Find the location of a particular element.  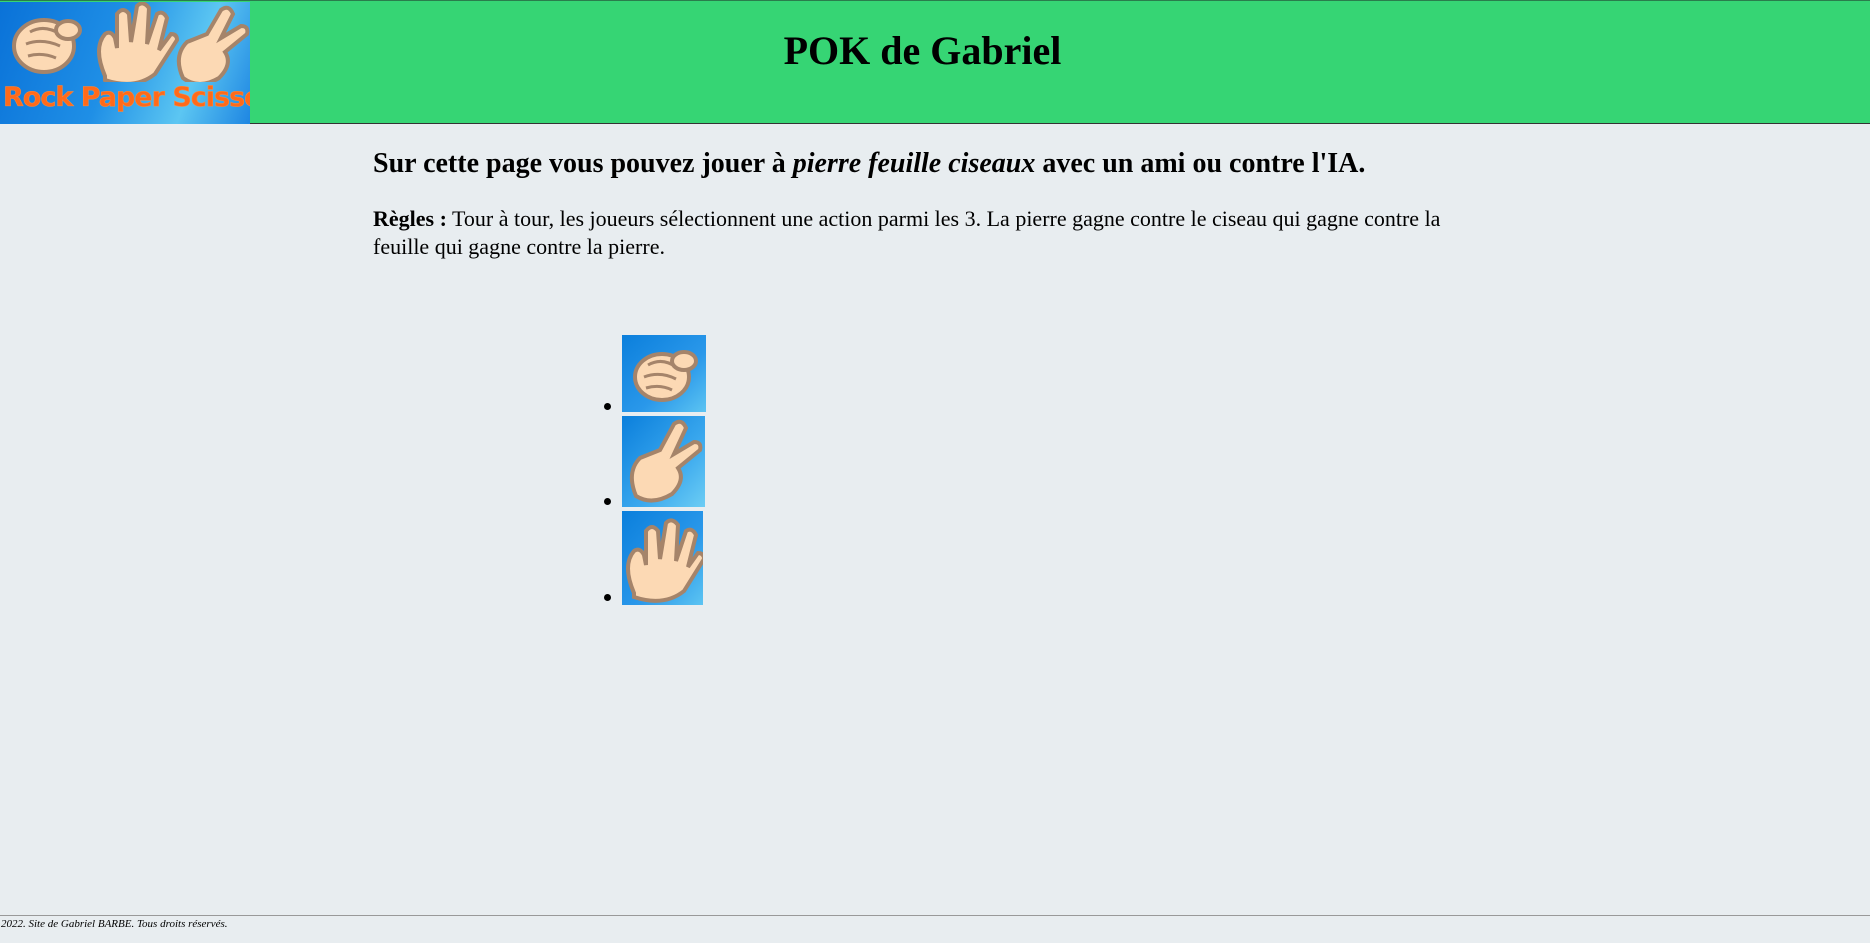

rules-label: Règles : is located at coordinates (410, 218).